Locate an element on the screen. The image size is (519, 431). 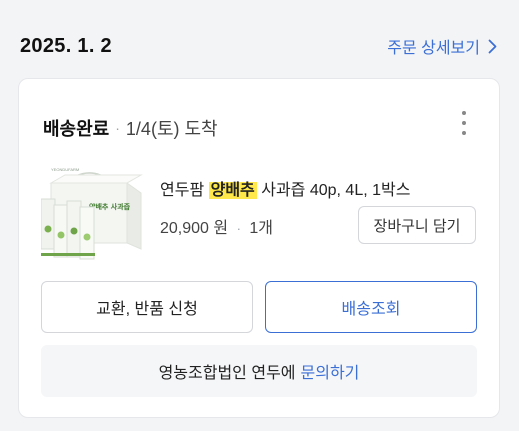
chevron-right-icon is located at coordinates (492, 46).